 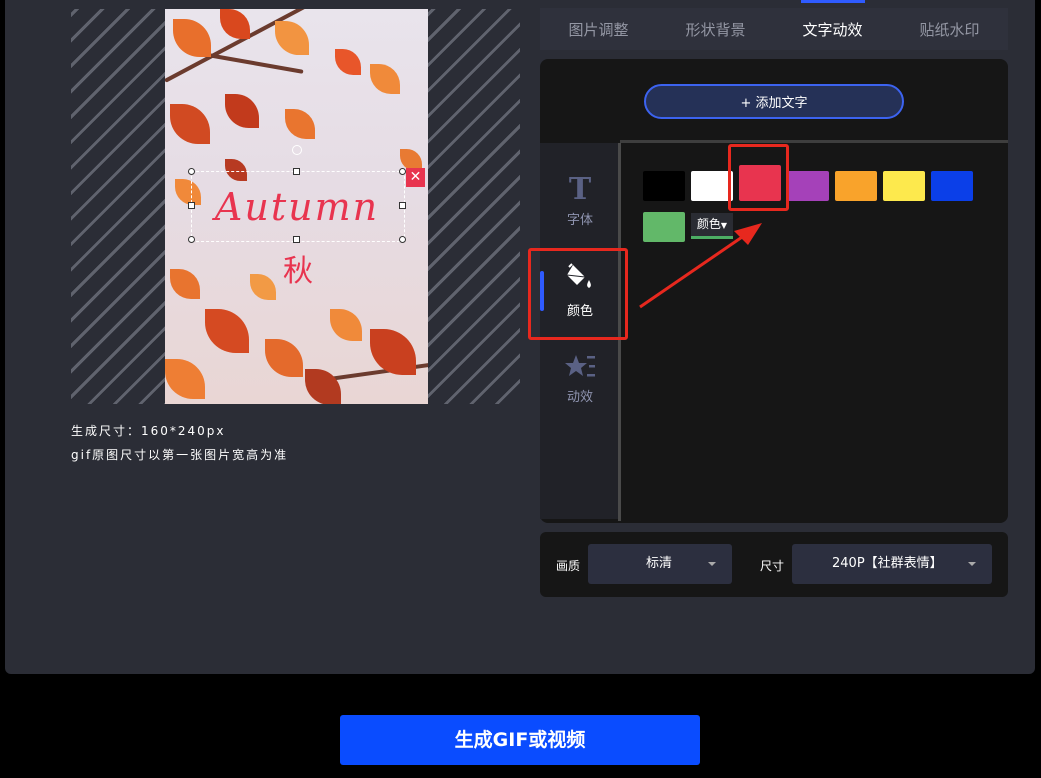 I want to click on tab-bar: 图片调整 形状背景 文字动效 贴纸水印, so click(x=774, y=29).